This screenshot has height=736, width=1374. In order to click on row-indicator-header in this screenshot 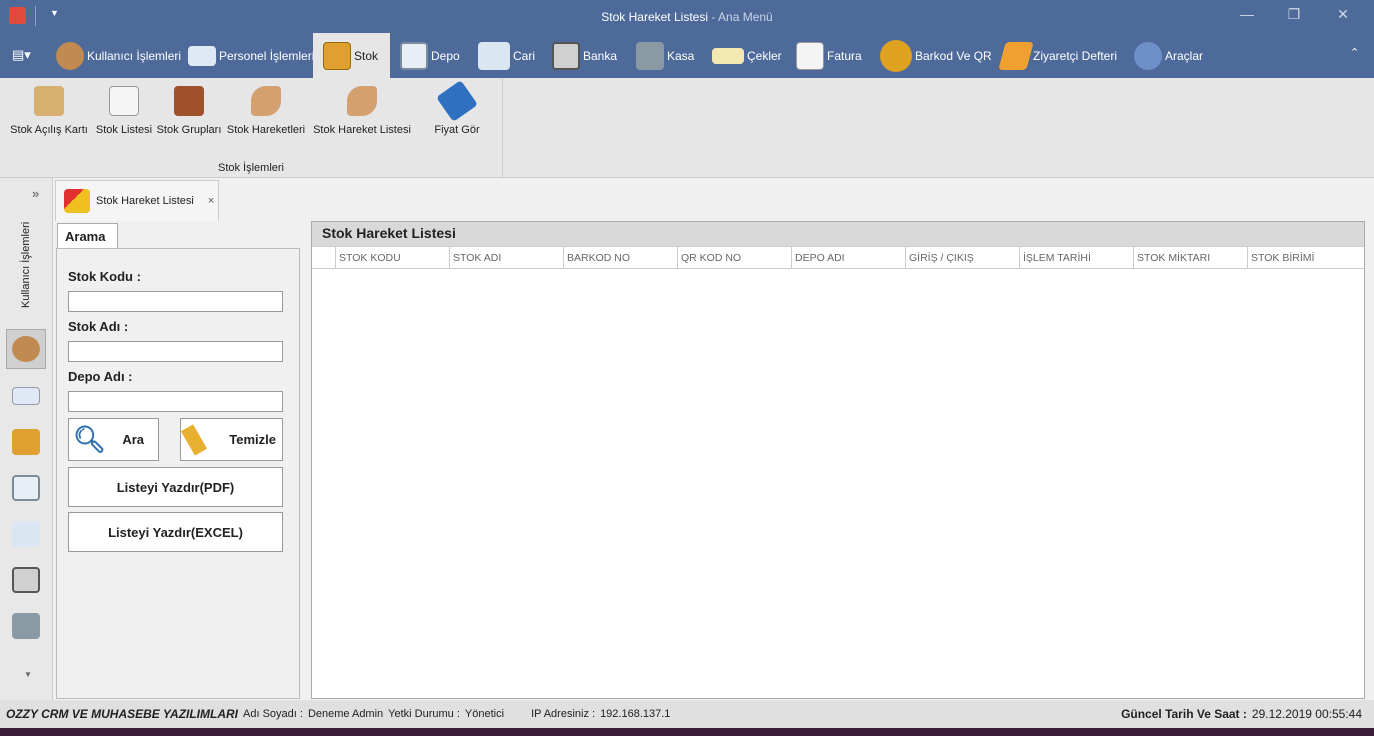, I will do `click(324, 257)`.